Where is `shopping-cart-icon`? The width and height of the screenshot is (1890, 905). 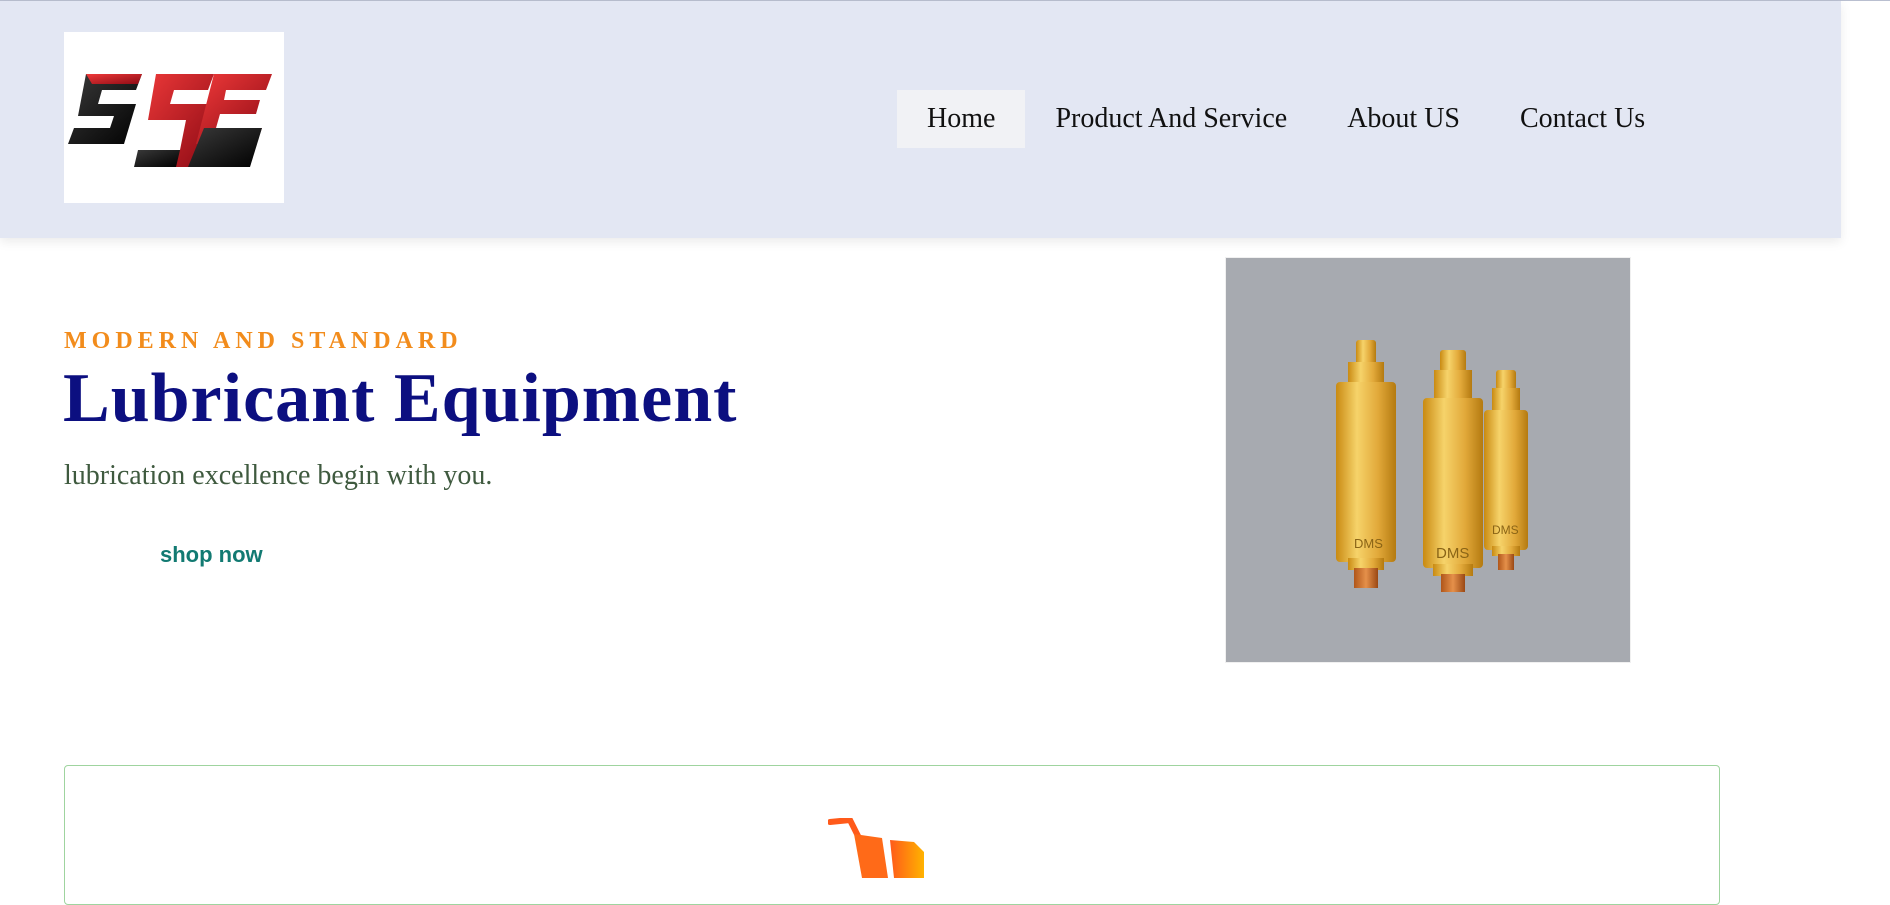
shopping-cart-icon is located at coordinates (876, 848).